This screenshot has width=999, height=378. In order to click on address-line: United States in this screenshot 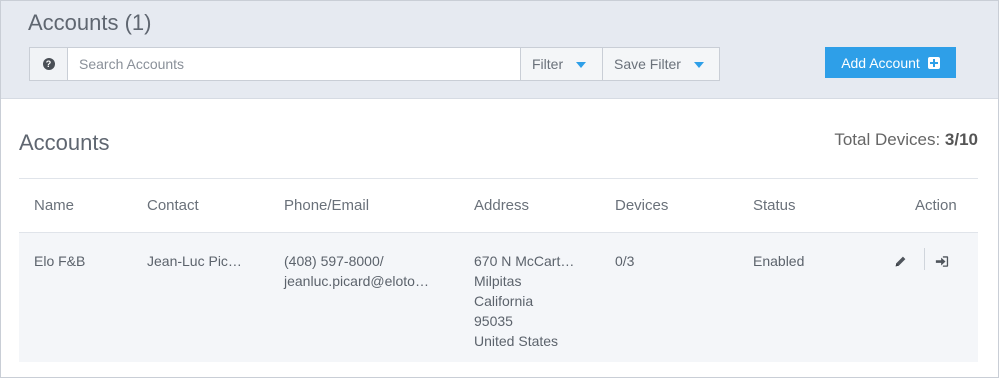, I will do `click(516, 341)`.